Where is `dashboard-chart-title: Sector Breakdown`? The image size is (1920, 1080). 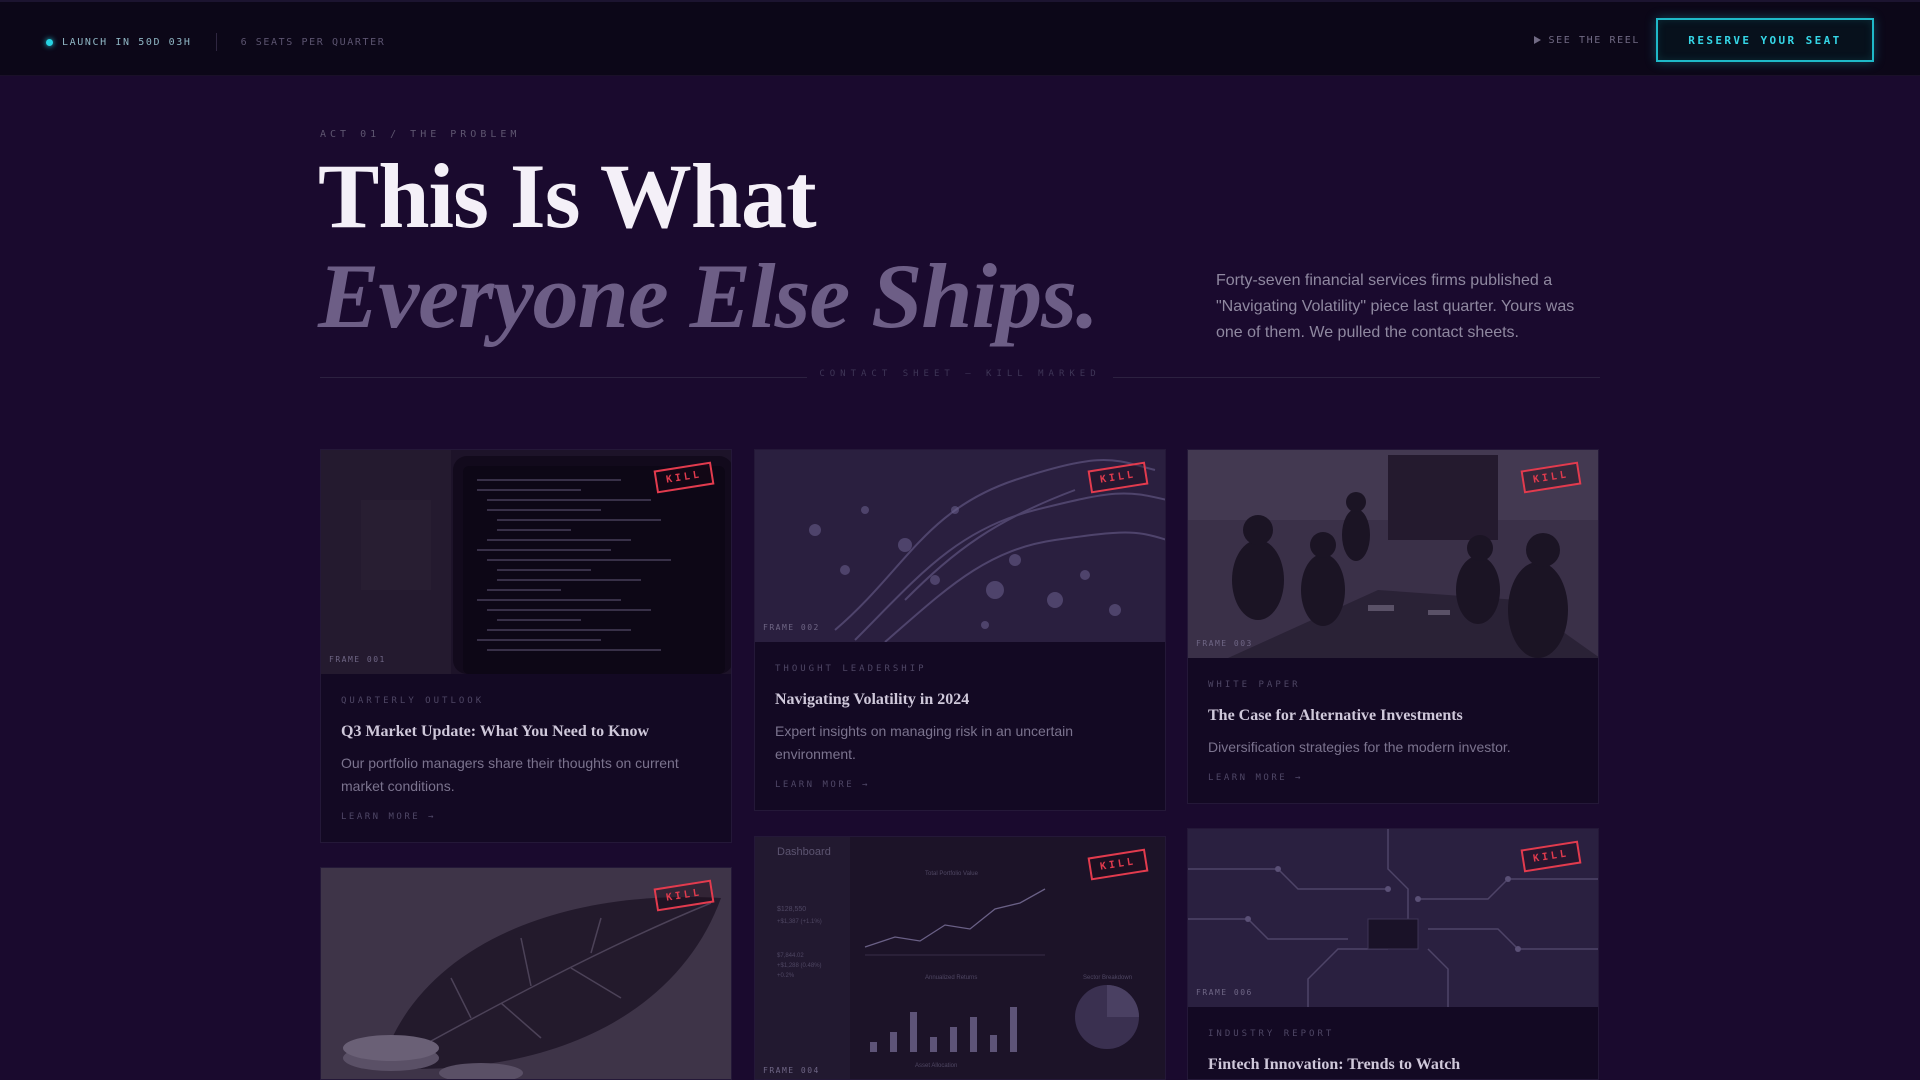
dashboard-chart-title: Sector Breakdown is located at coordinates (1107, 978).